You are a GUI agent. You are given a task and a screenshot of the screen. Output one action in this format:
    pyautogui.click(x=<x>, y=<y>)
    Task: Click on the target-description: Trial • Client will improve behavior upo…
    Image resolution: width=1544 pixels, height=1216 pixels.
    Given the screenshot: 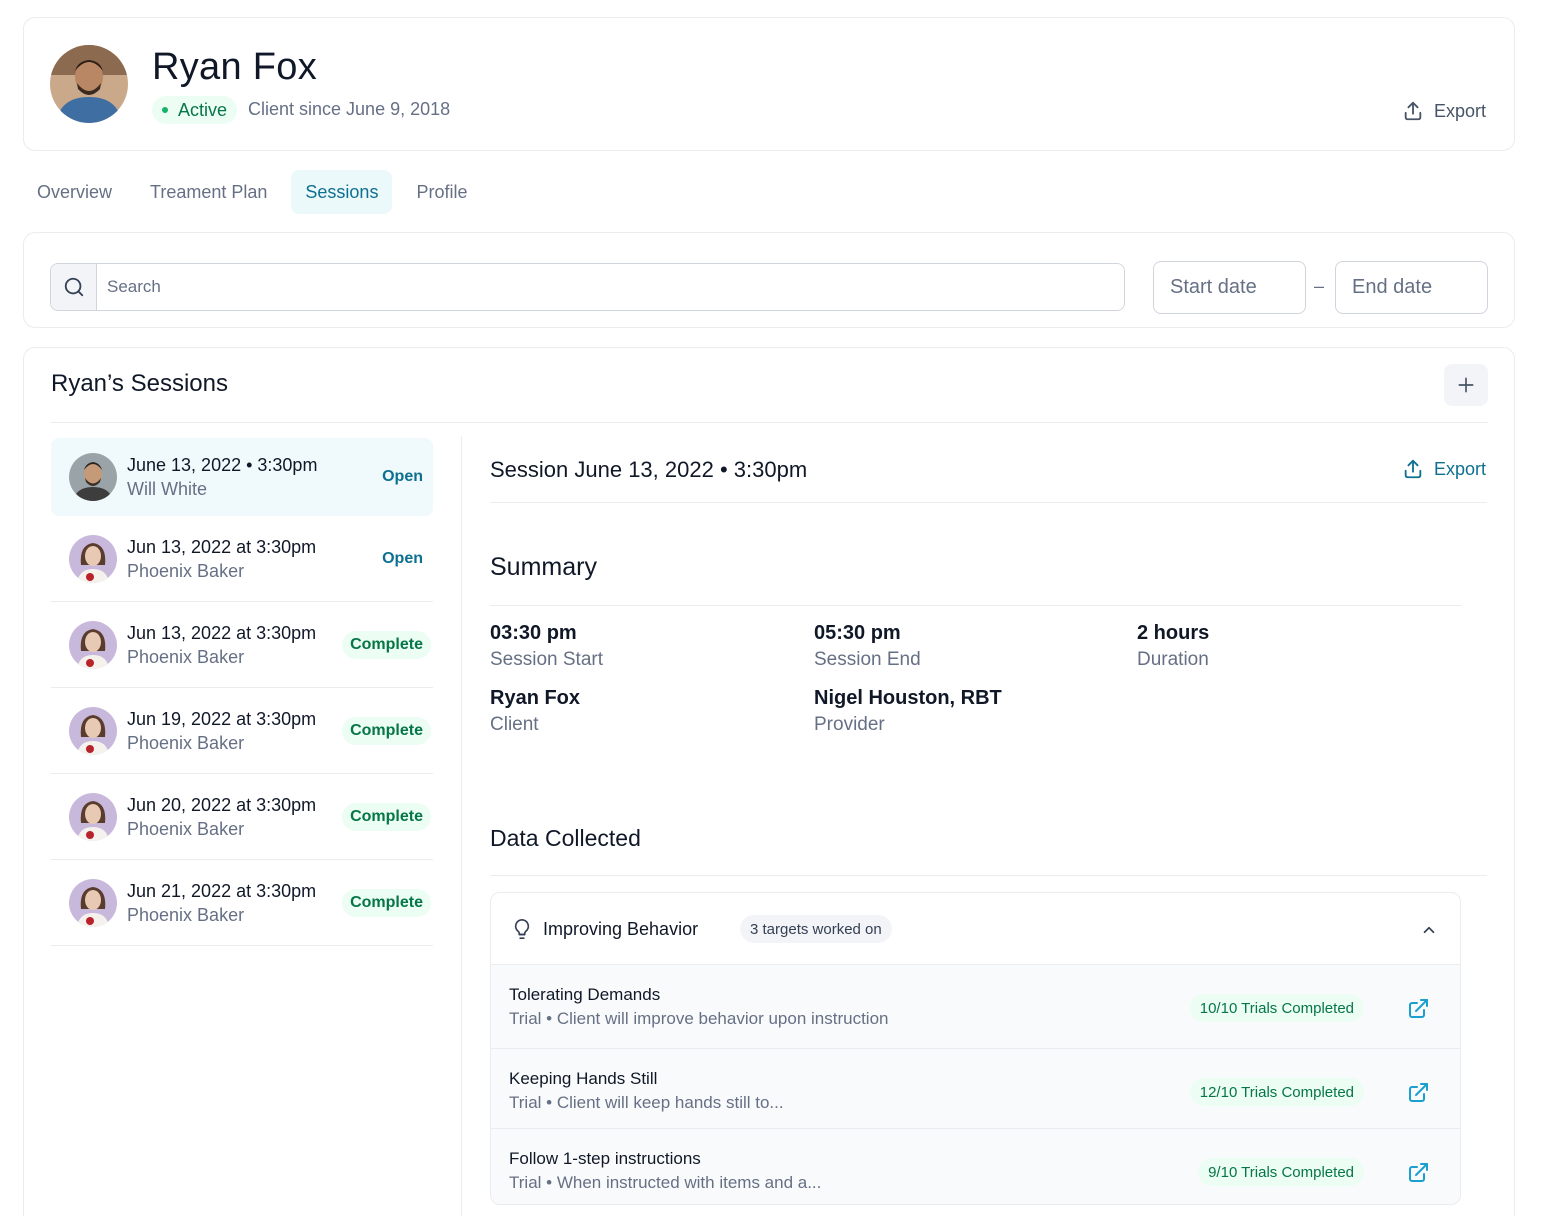 What is the action you would take?
    pyautogui.click(x=699, y=1018)
    